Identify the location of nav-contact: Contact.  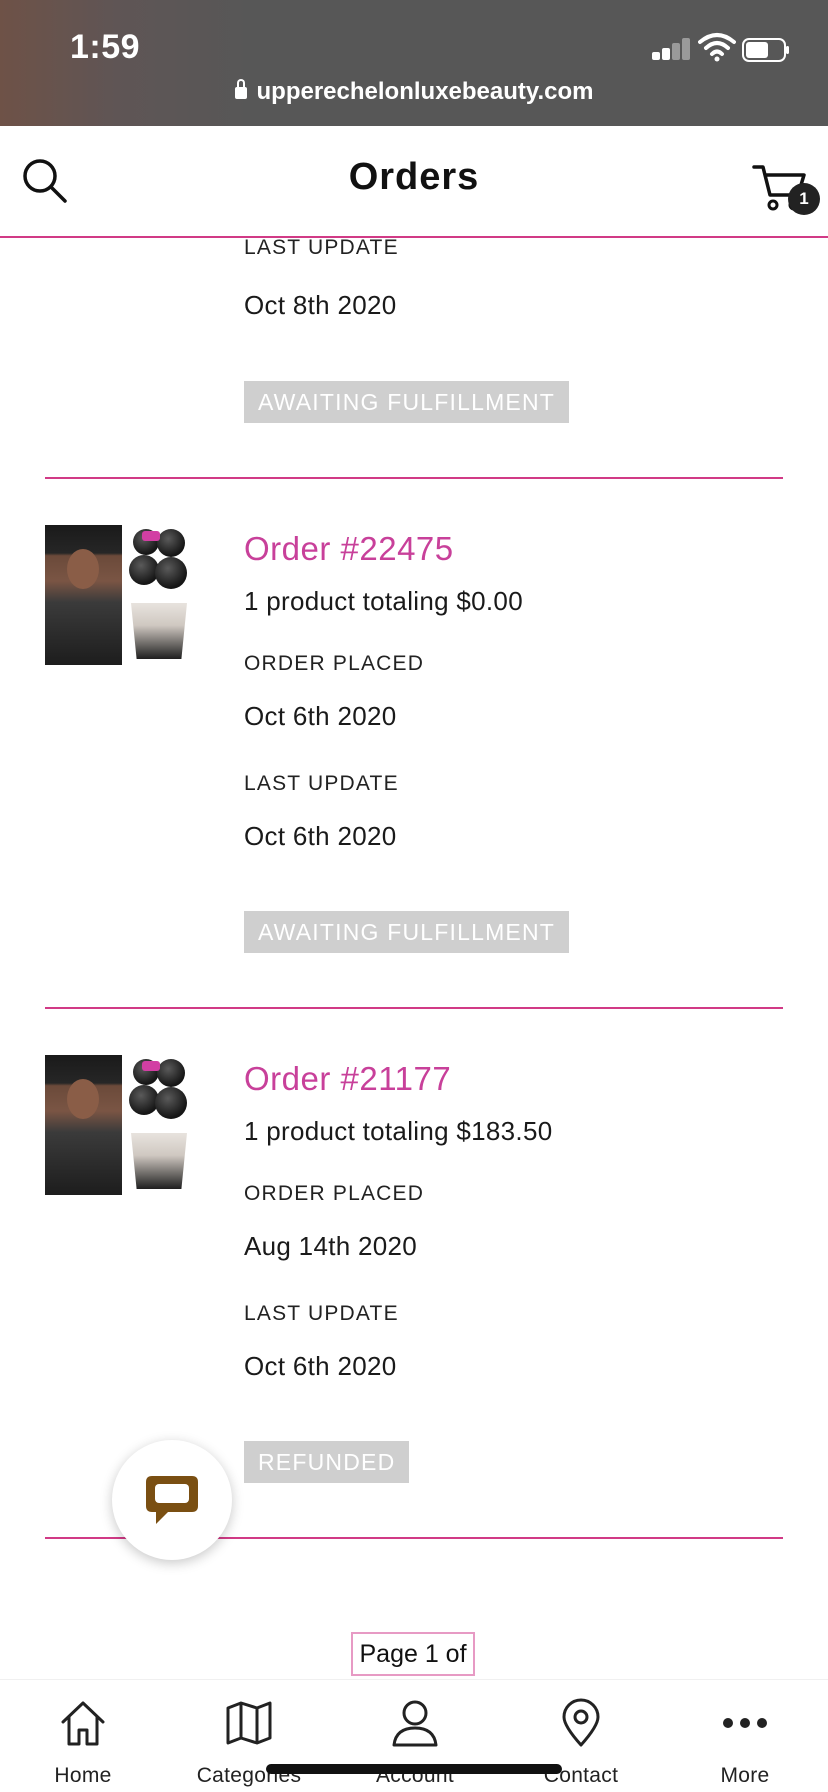
(581, 1736).